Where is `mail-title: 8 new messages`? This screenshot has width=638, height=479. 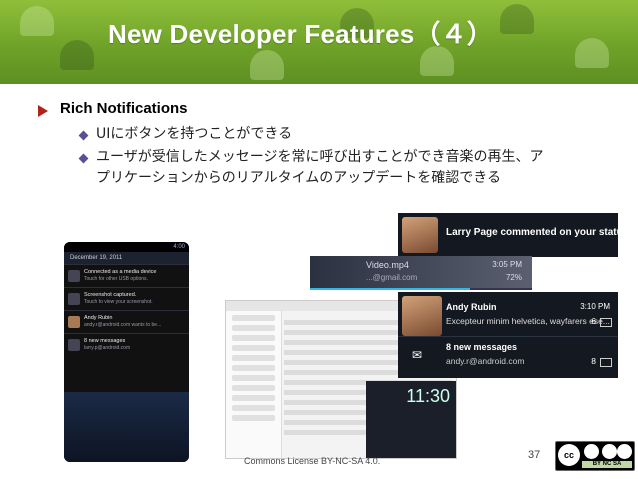 mail-title: 8 new messages is located at coordinates (482, 347).